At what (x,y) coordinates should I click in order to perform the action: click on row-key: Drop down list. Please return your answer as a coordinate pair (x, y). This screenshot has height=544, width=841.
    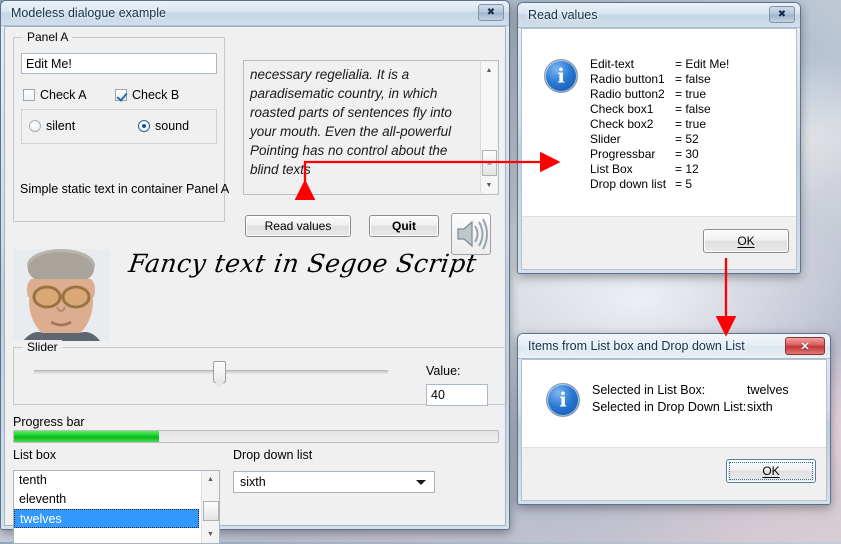
    Looking at the image, I should click on (628, 184).